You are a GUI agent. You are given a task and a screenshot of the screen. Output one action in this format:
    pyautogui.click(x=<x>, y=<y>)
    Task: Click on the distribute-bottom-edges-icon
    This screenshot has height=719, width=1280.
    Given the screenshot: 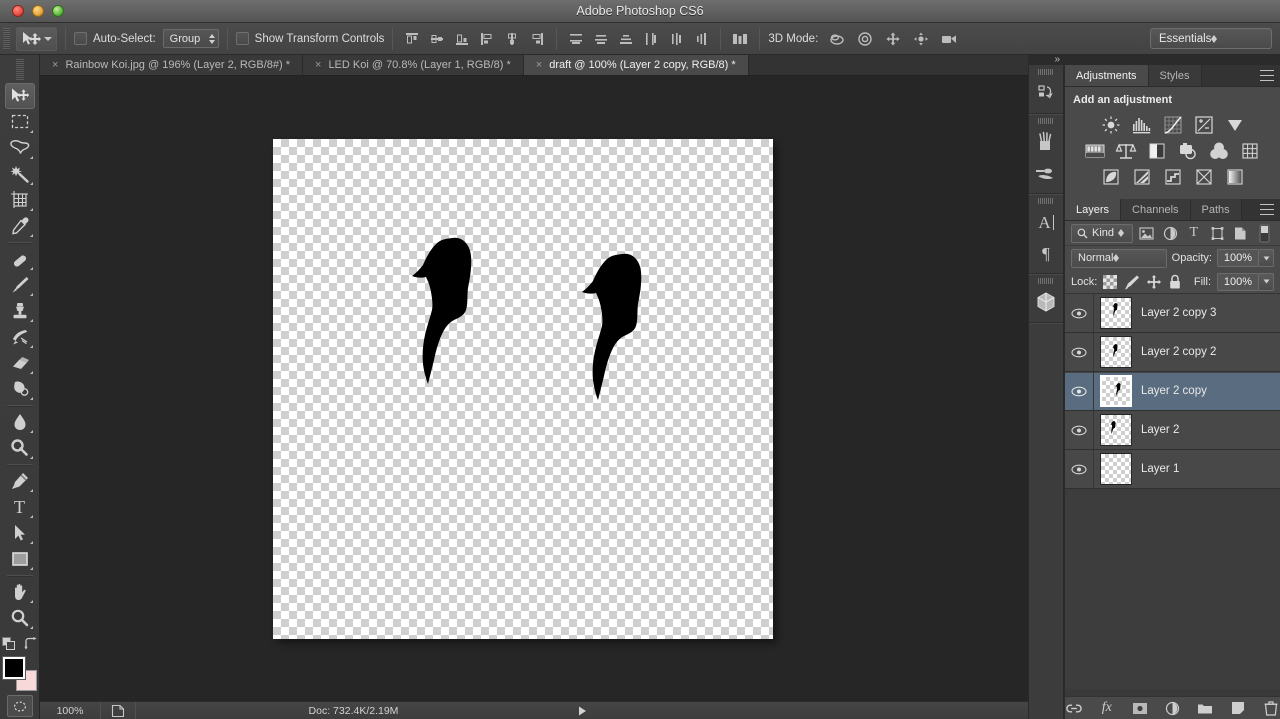 What is the action you would take?
    pyautogui.click(x=626, y=39)
    